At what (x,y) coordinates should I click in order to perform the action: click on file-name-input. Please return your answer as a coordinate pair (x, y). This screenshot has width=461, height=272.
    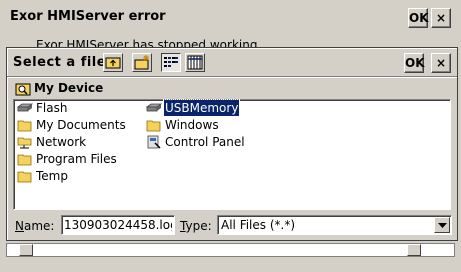
    Looking at the image, I should click on (118, 225).